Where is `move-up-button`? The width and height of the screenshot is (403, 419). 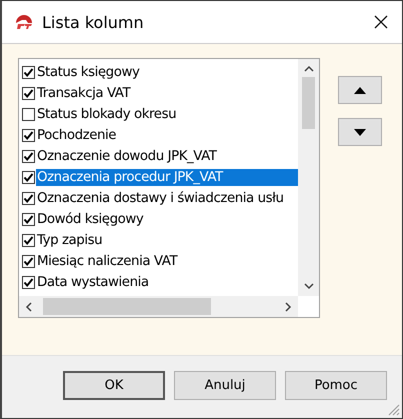
move-up-button is located at coordinates (360, 90).